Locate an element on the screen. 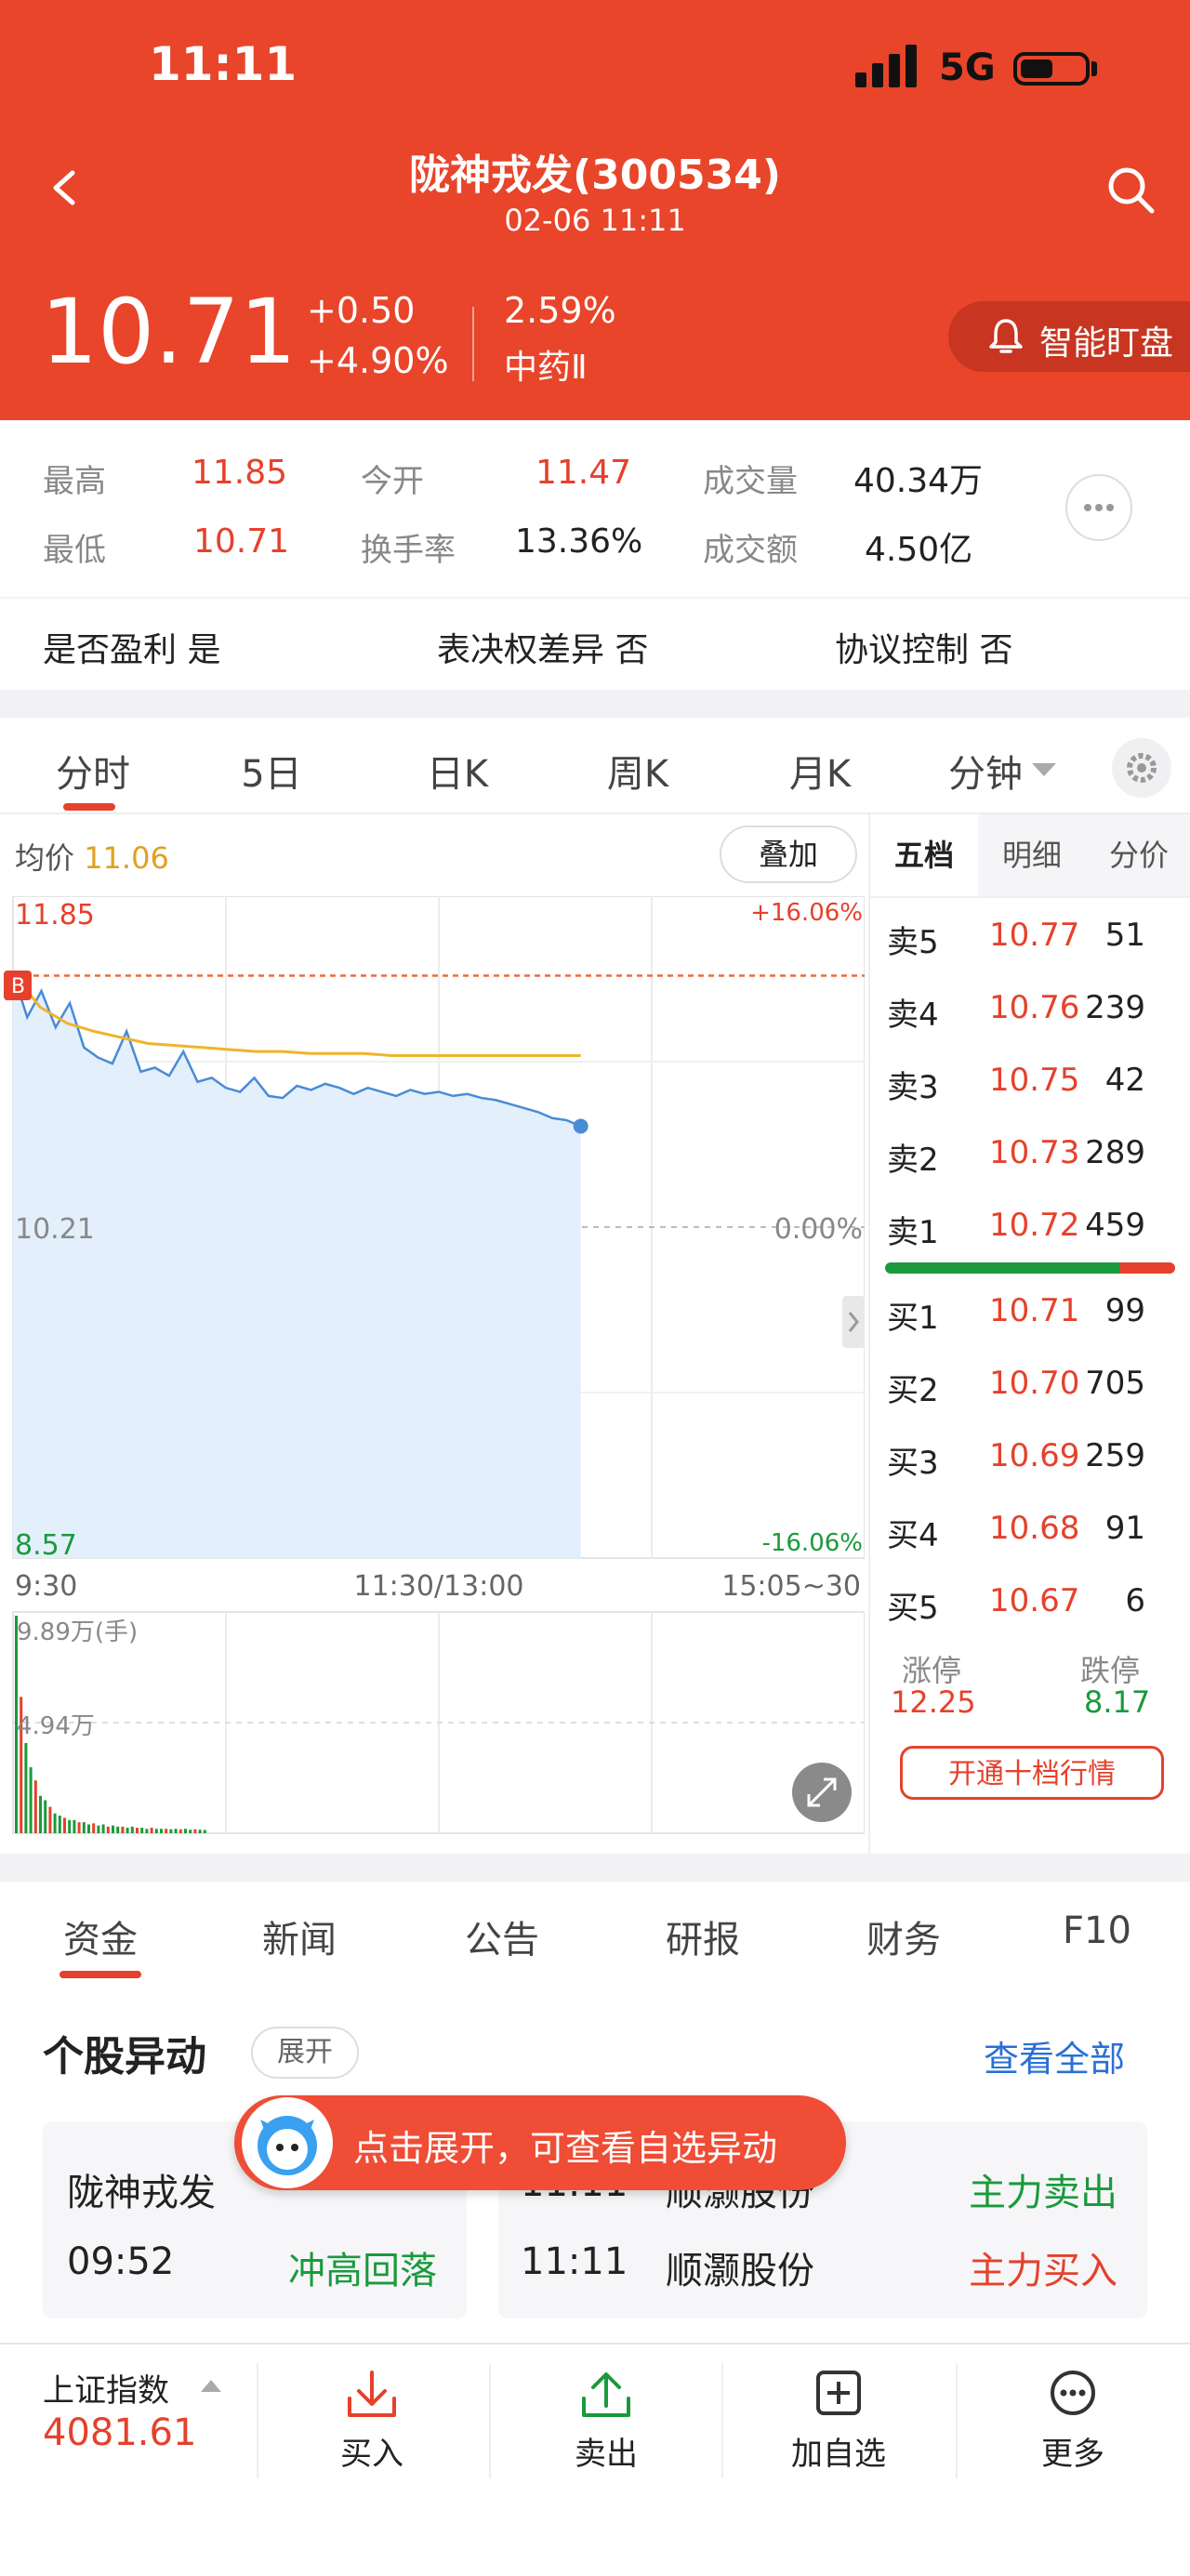  expand-button: 展开 is located at coordinates (305, 2053).